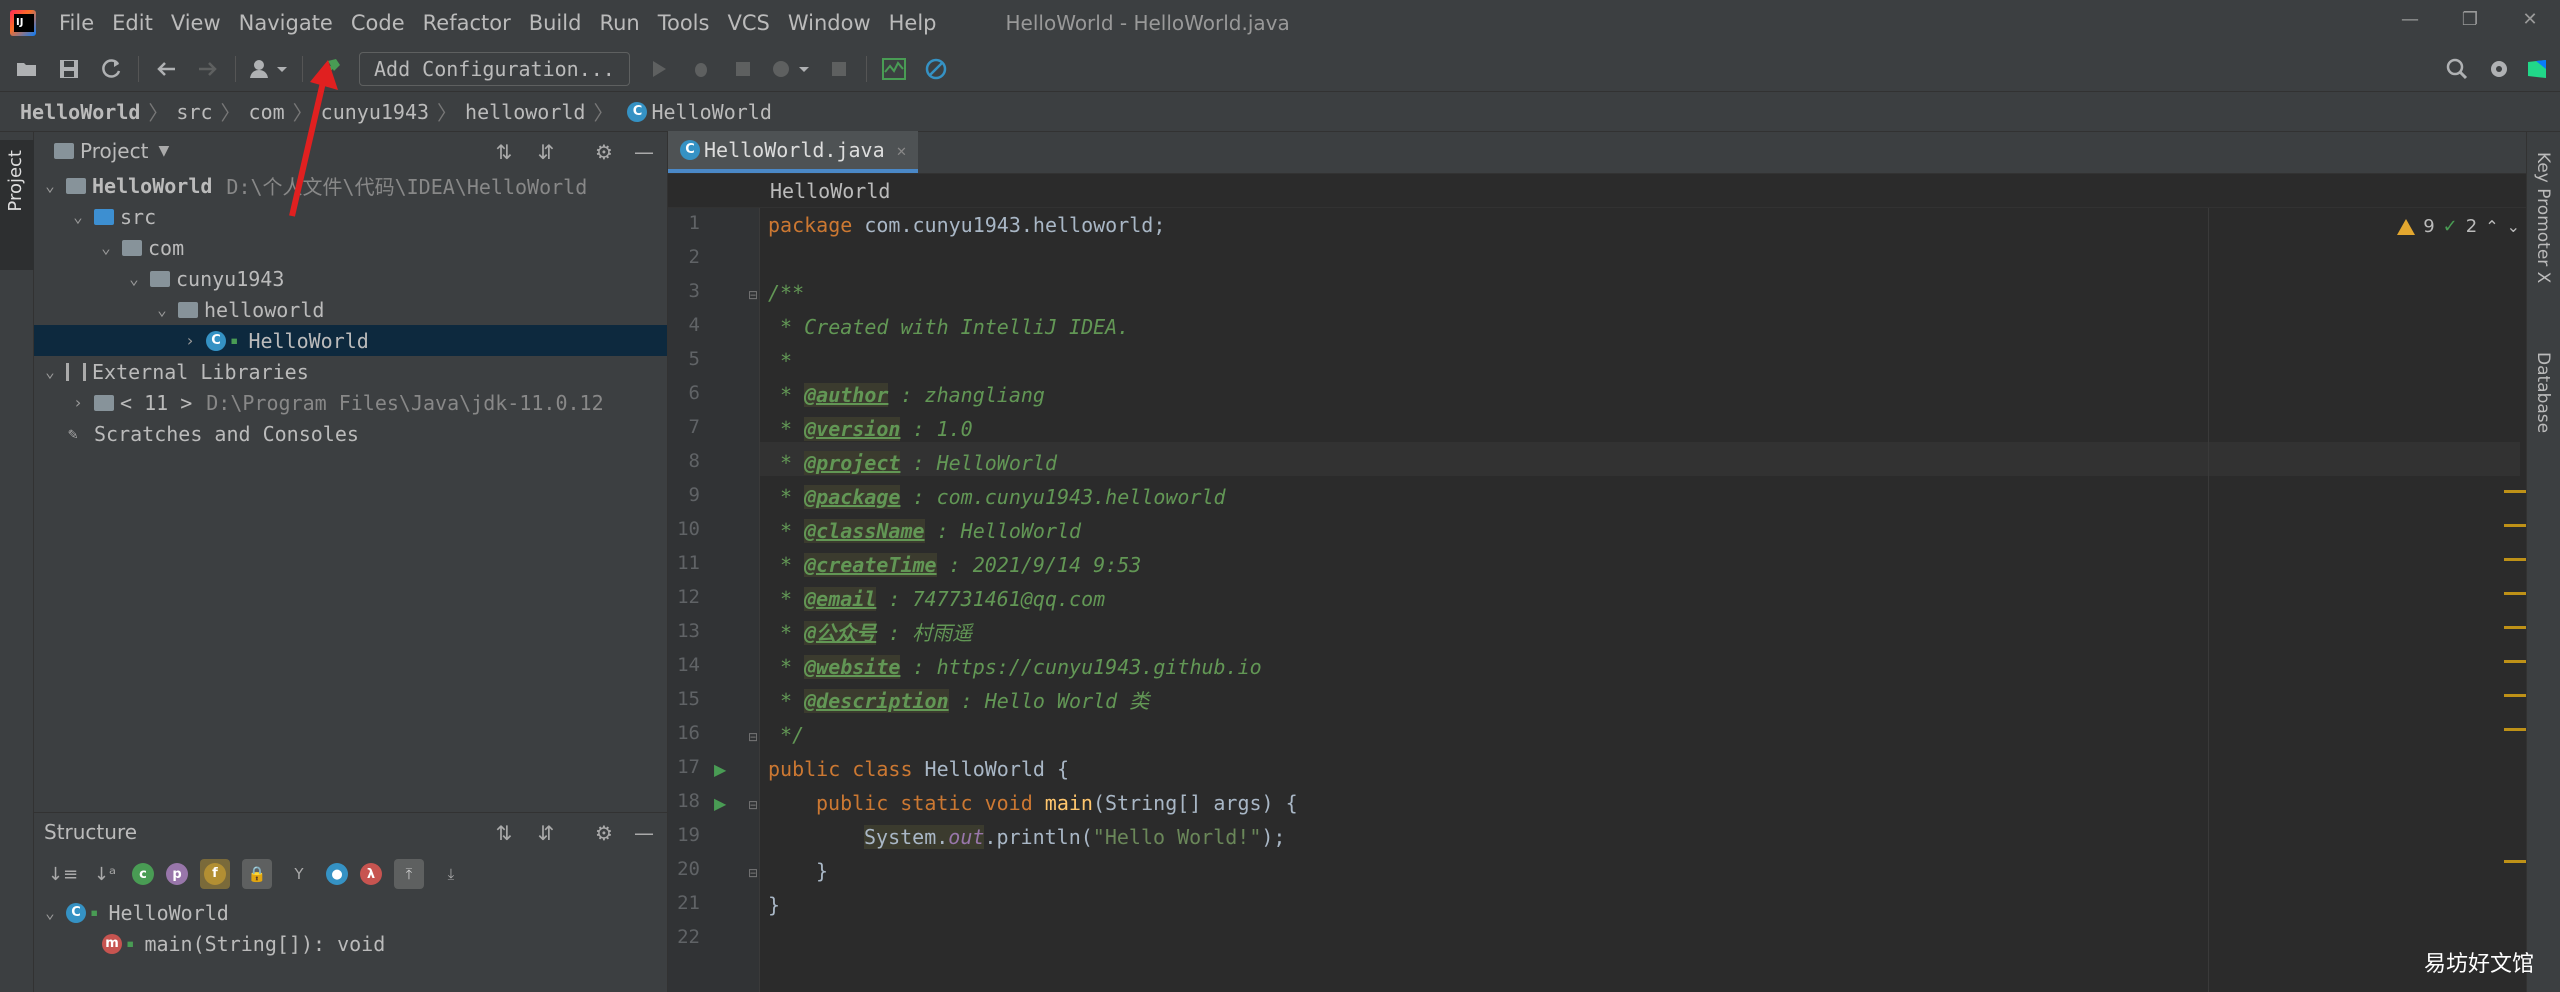 The image size is (2560, 992). What do you see at coordinates (2470, 20) in the screenshot?
I see `restore-button: ❐` at bounding box center [2470, 20].